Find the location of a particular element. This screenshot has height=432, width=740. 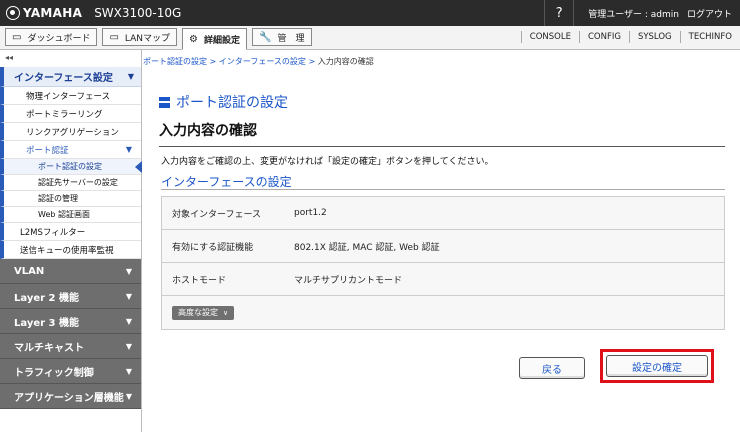

divider is located at coordinates (442, 146).